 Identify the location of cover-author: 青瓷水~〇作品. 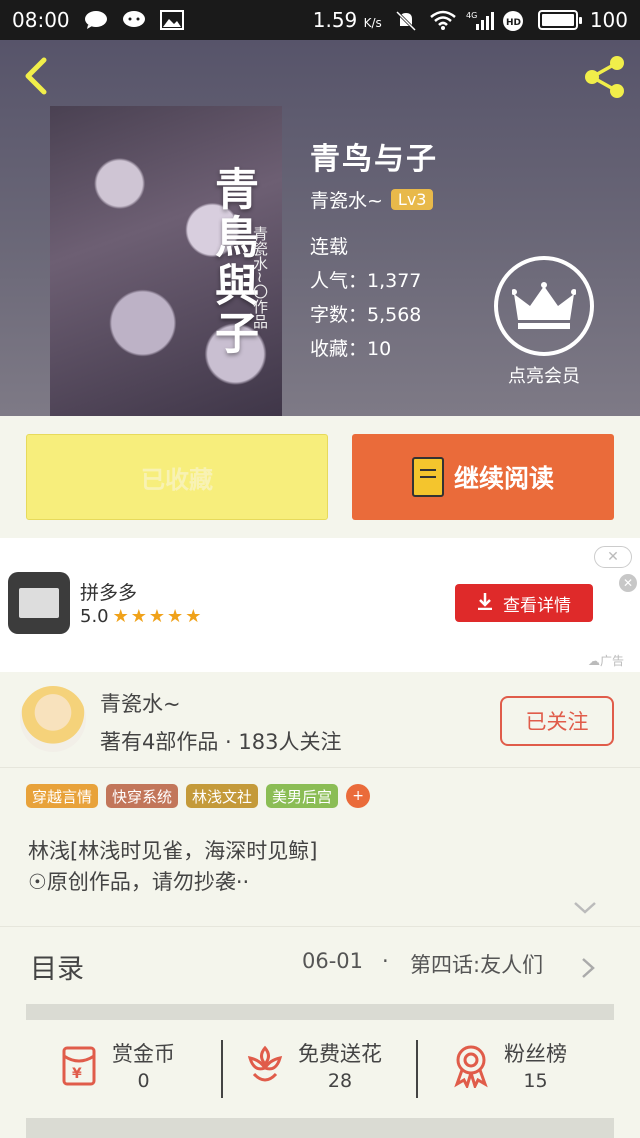
(260, 277).